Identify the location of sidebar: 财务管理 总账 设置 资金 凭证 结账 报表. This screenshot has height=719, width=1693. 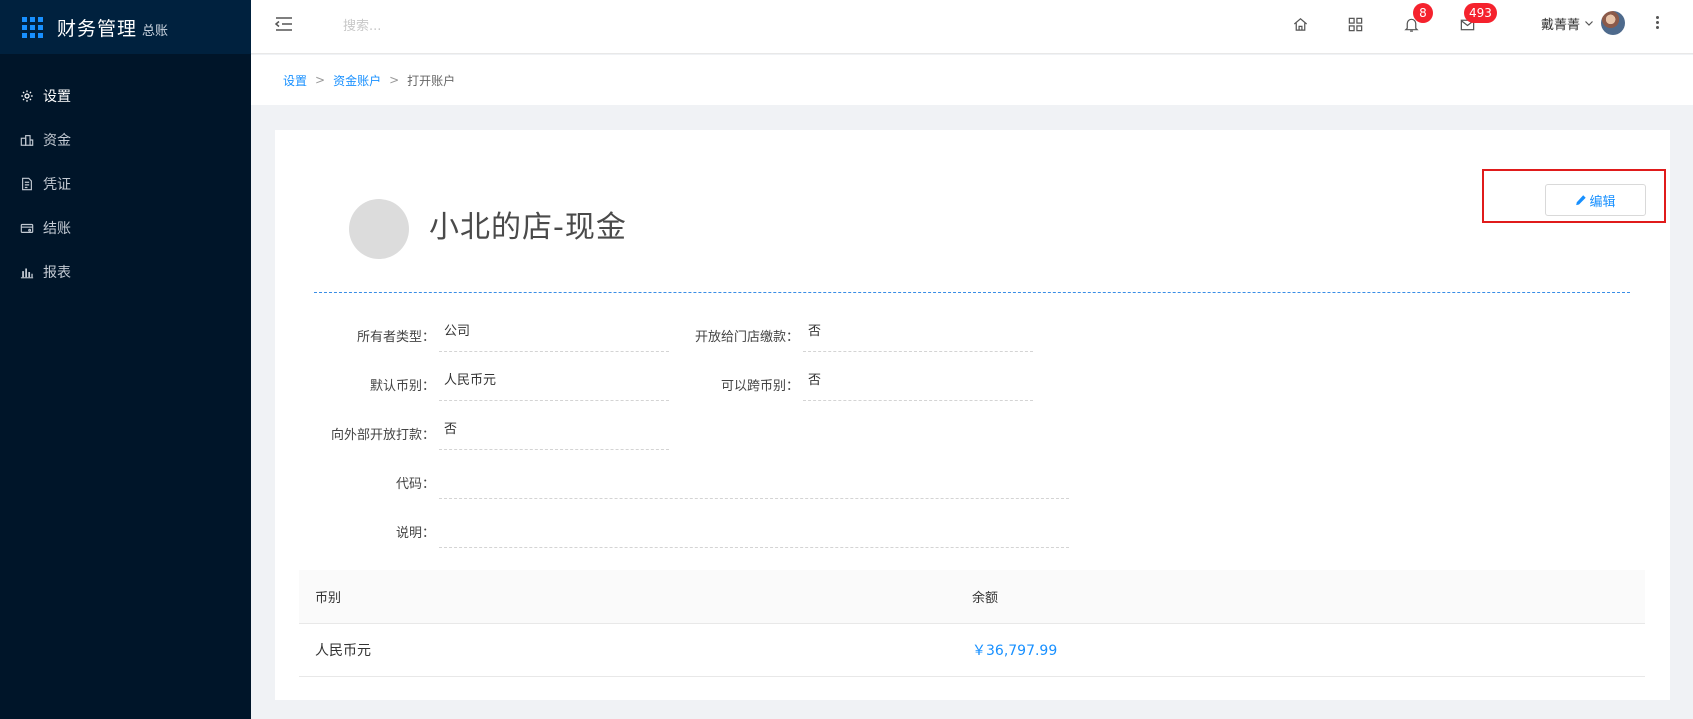
(125, 359).